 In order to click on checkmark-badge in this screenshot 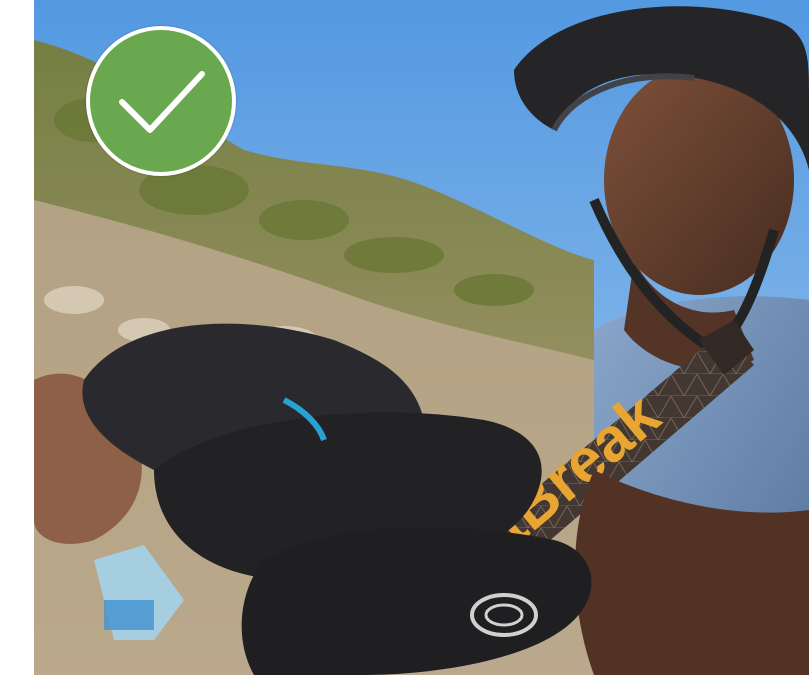, I will do `click(161, 101)`.